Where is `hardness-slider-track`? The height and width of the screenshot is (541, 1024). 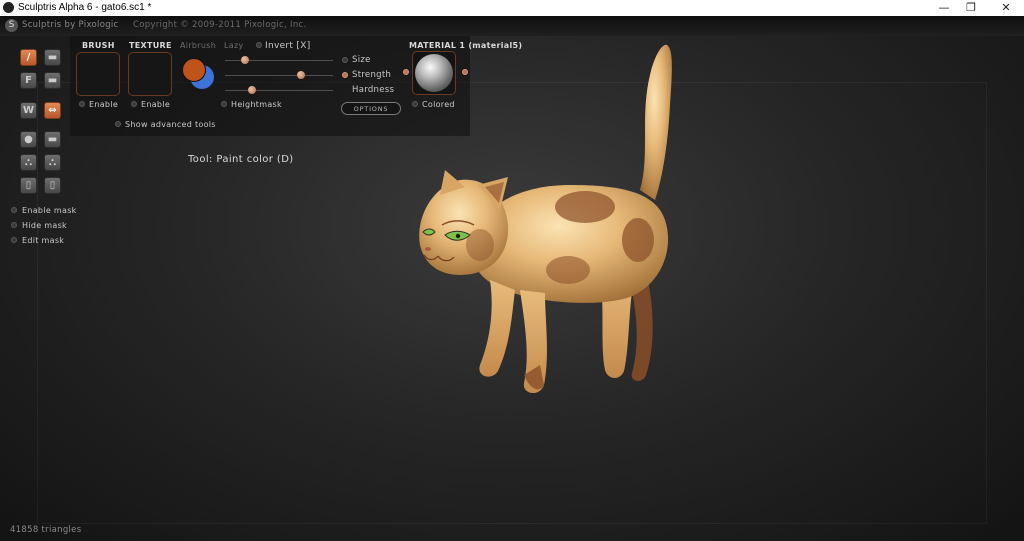 hardness-slider-track is located at coordinates (279, 90).